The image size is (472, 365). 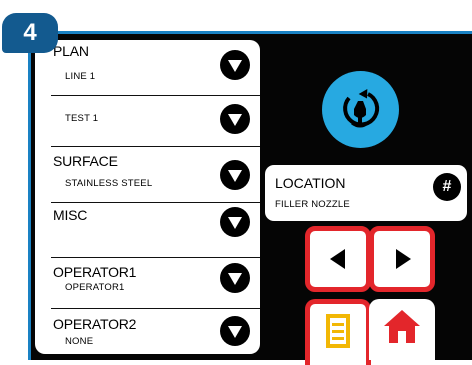 I want to click on surface-value: STAINLESS STEEL, so click(x=109, y=183).